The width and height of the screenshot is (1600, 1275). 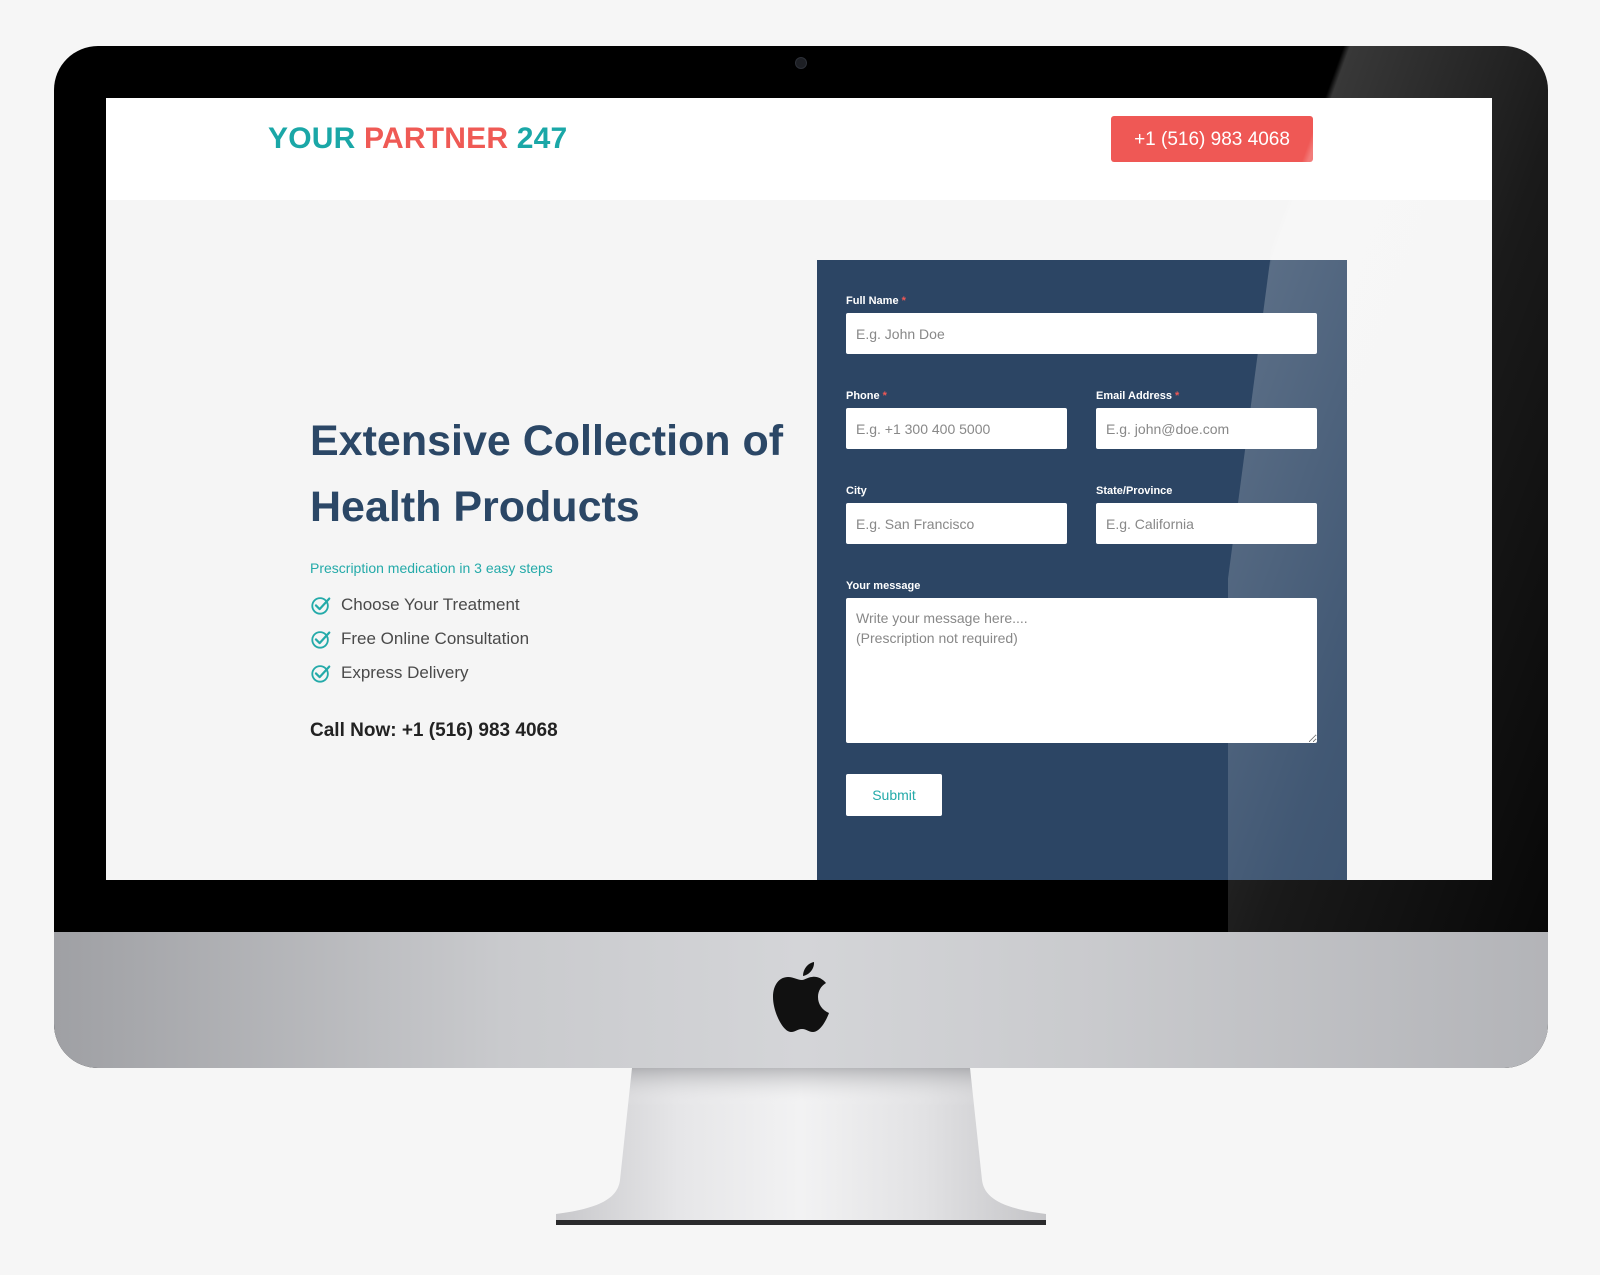 What do you see at coordinates (801, 63) in the screenshot?
I see `camera-icon` at bounding box center [801, 63].